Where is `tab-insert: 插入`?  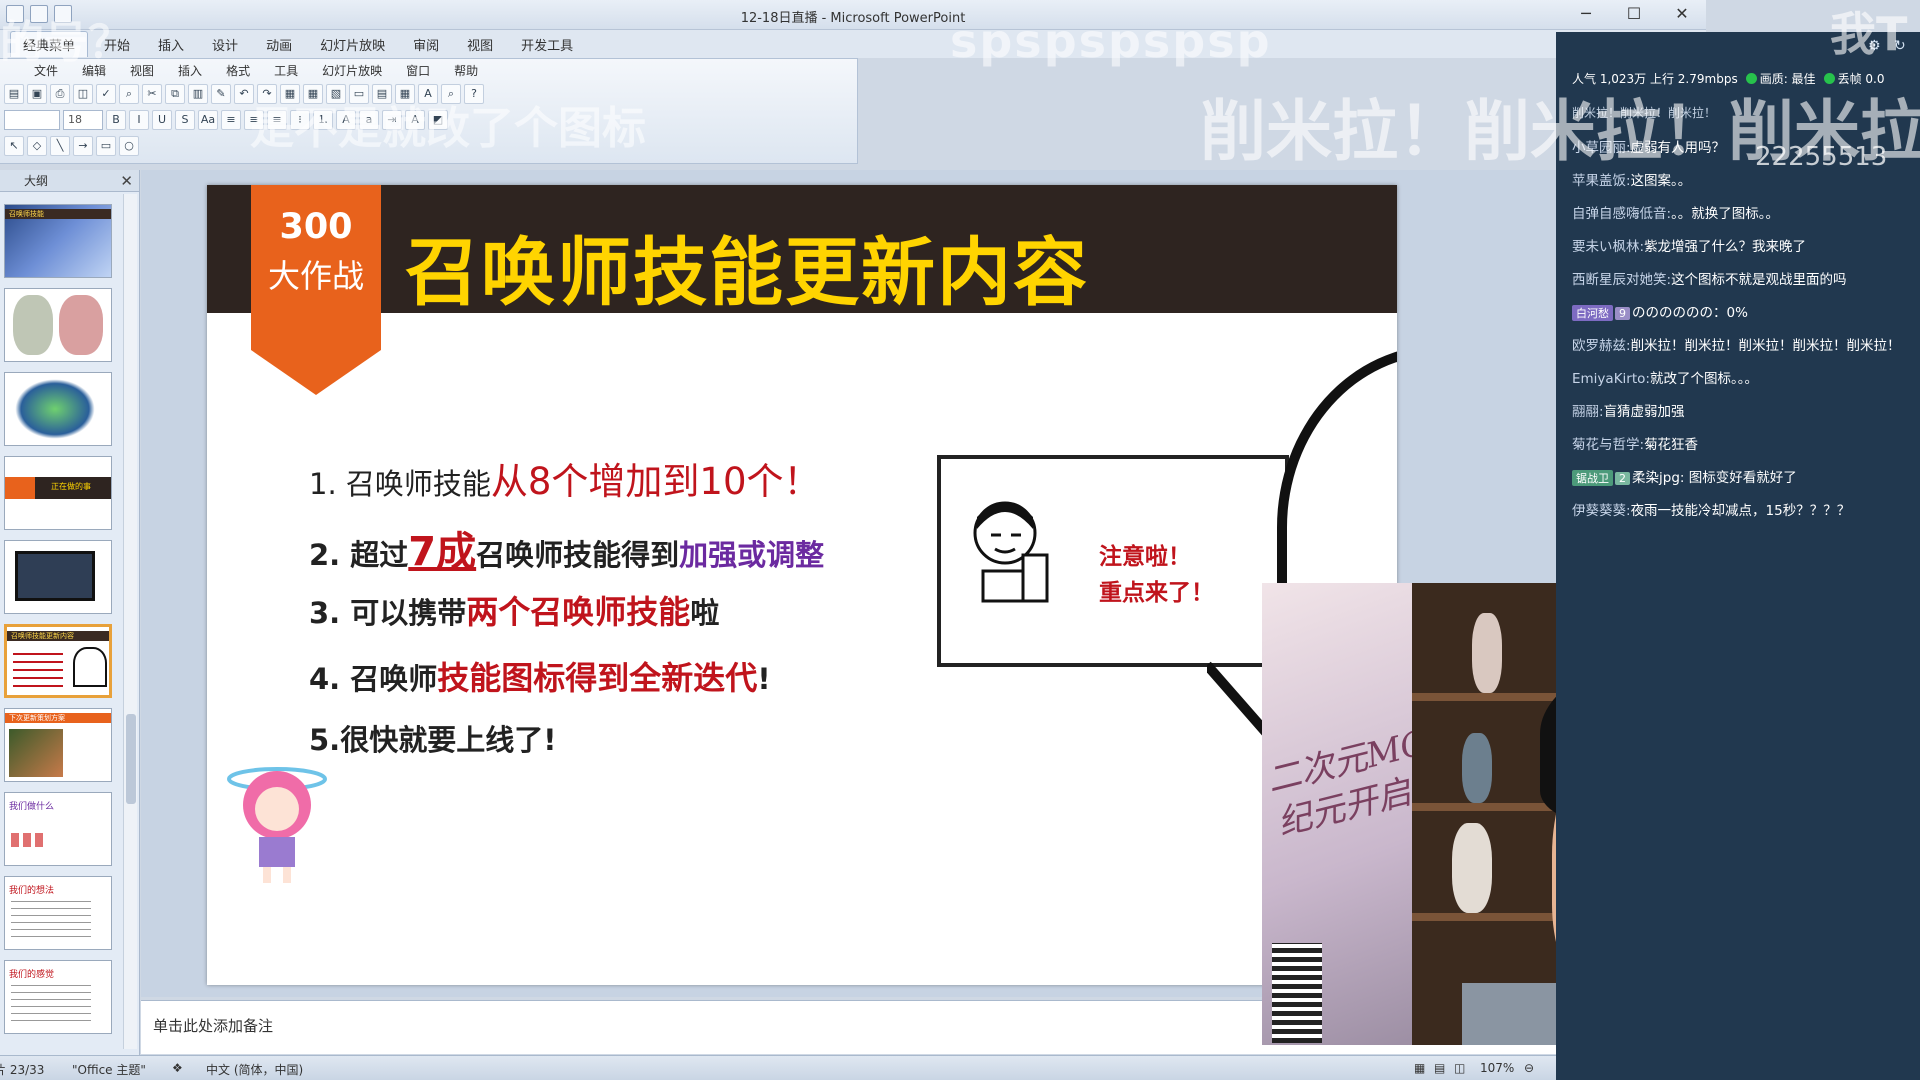 tab-insert: 插入 is located at coordinates (171, 44).